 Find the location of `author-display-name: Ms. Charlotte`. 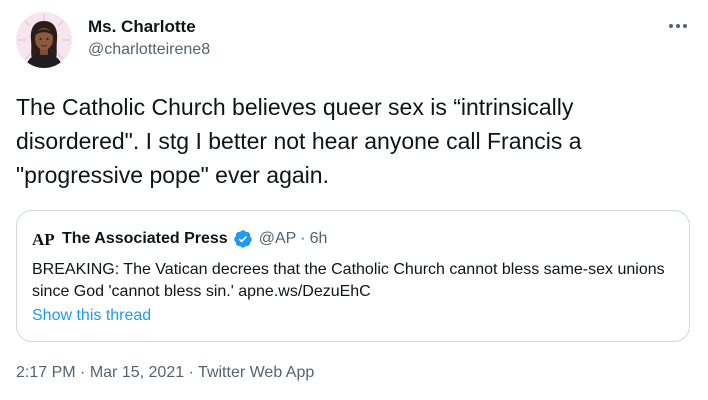

author-display-name: Ms. Charlotte is located at coordinates (142, 27).